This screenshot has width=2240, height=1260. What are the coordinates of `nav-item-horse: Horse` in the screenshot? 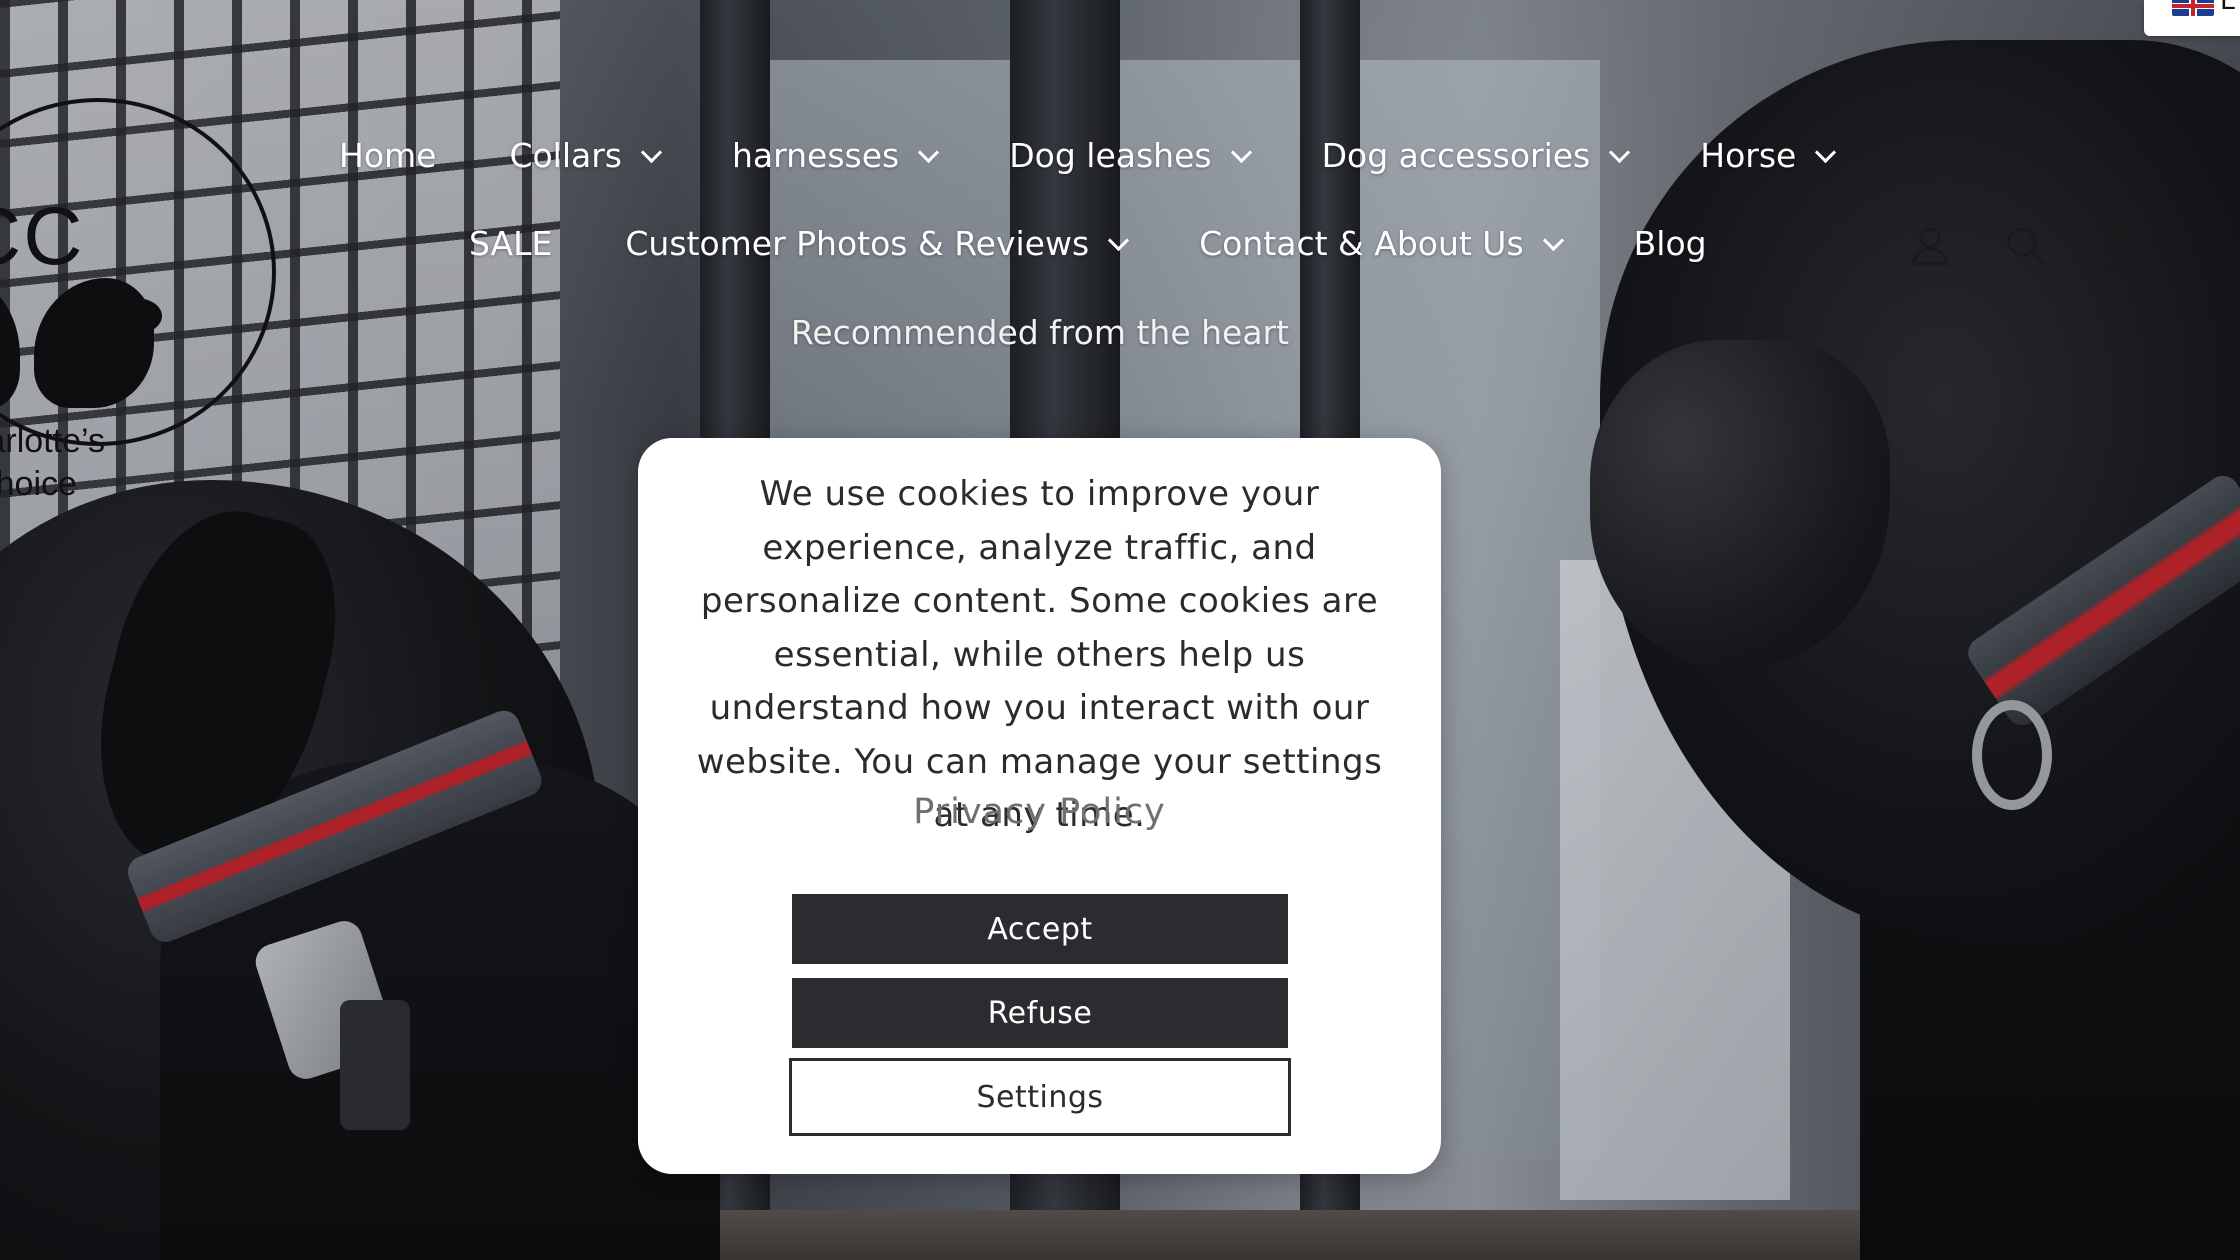 It's located at (1768, 155).